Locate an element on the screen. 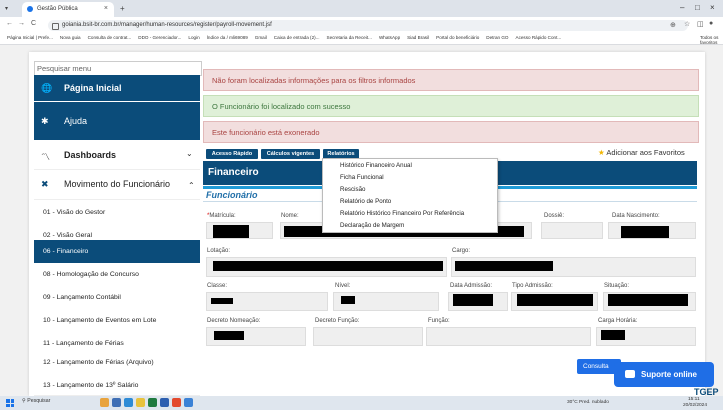 The height and width of the screenshot is (410, 723). bookmark-item: Portal do beneficiário is located at coordinates (457, 37).